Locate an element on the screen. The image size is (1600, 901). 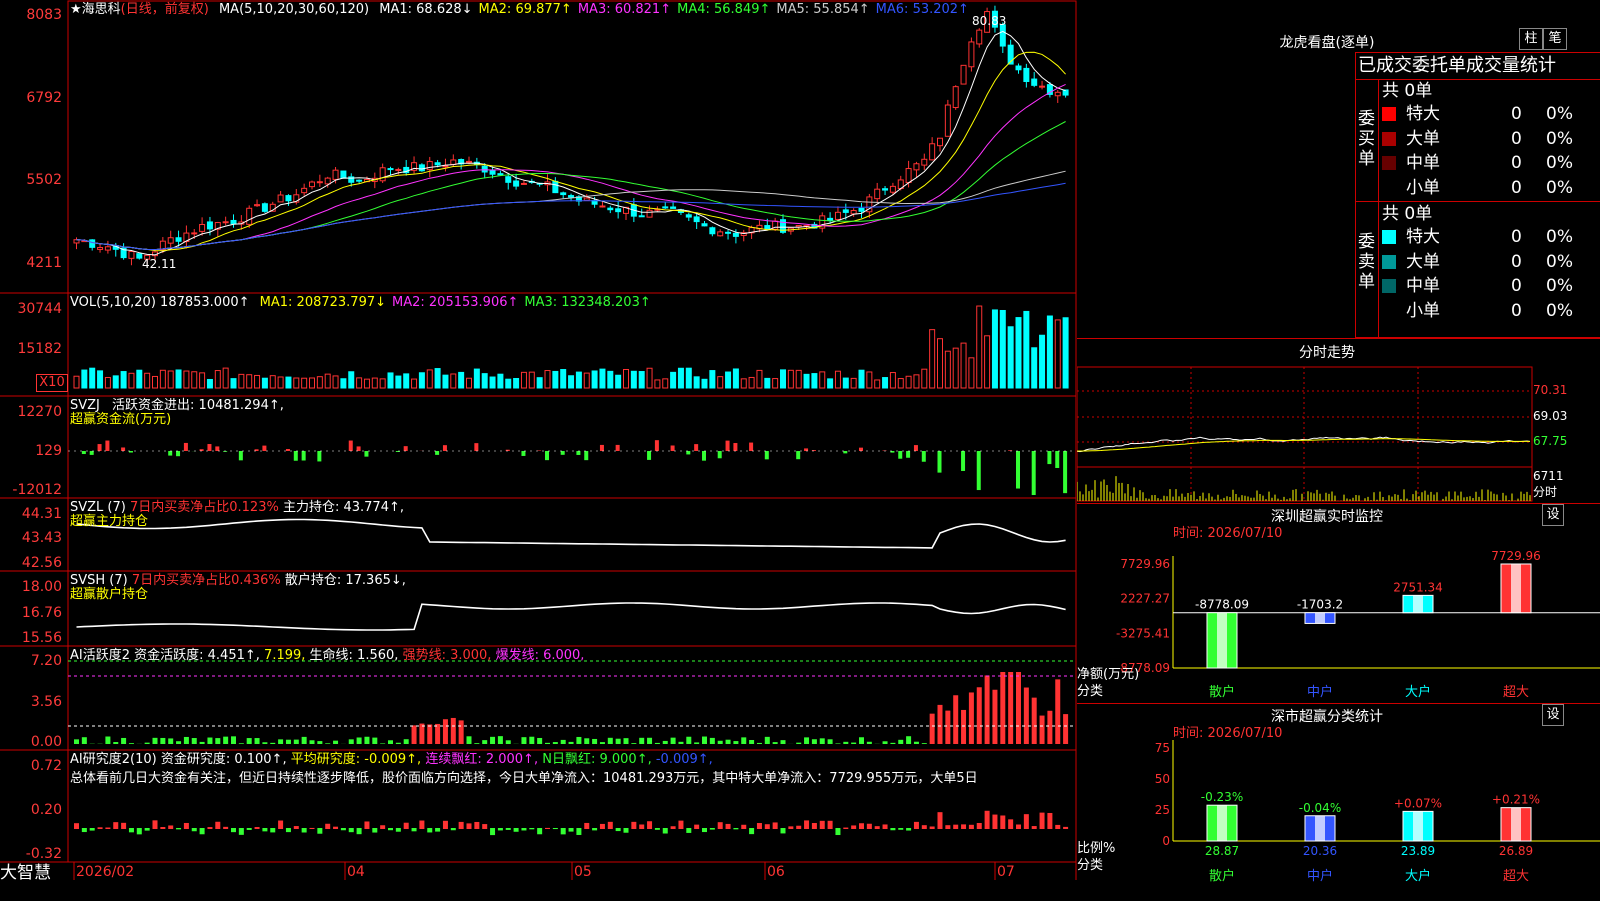
ai-active-bars is located at coordinates (571, 708).